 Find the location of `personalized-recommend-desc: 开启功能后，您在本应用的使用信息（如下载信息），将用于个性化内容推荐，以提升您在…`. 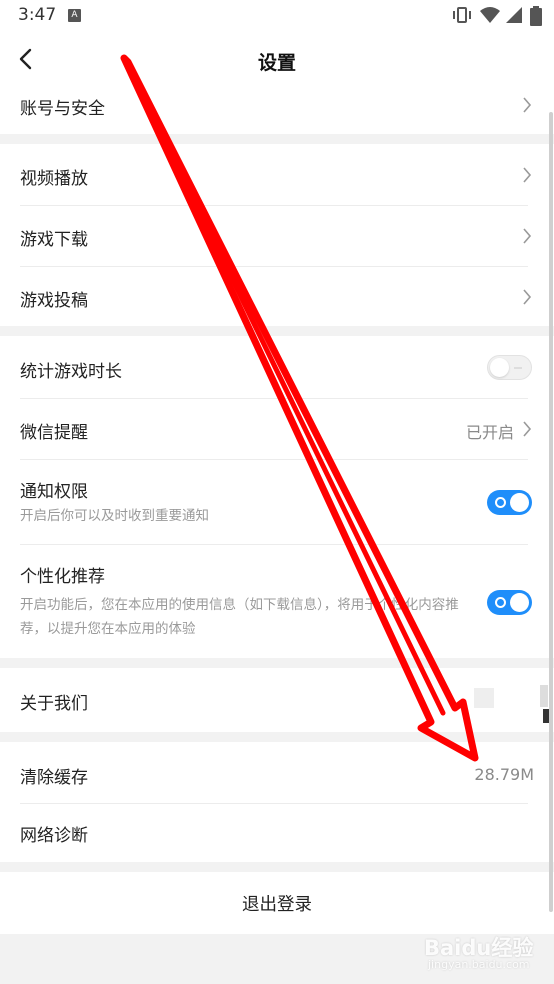

personalized-recommend-desc: 开启功能后，您在本应用的使用信息（如下载信息），将用于个性化内容推荐，以提升您在… is located at coordinates (239, 617).